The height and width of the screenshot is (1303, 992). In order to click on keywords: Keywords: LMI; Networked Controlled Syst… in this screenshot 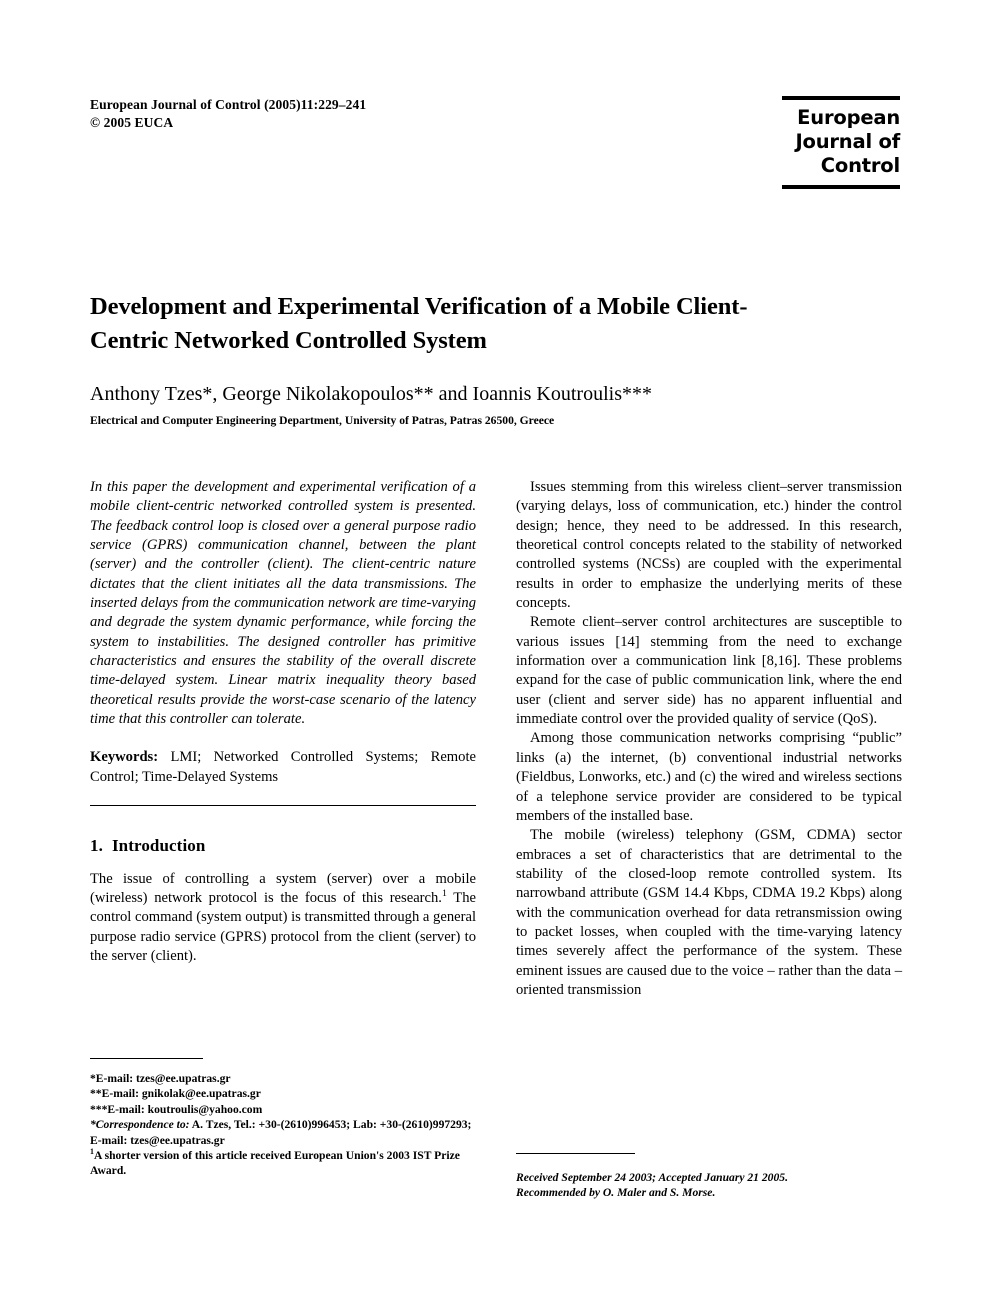, I will do `click(283, 767)`.